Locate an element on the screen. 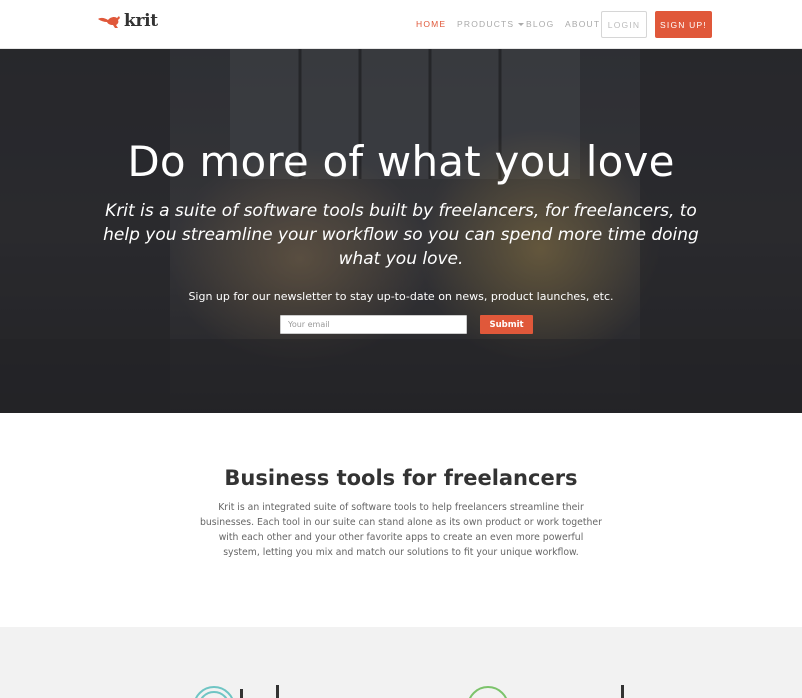 This screenshot has width=802, height=698. login-button: LOGIN is located at coordinates (624, 24).